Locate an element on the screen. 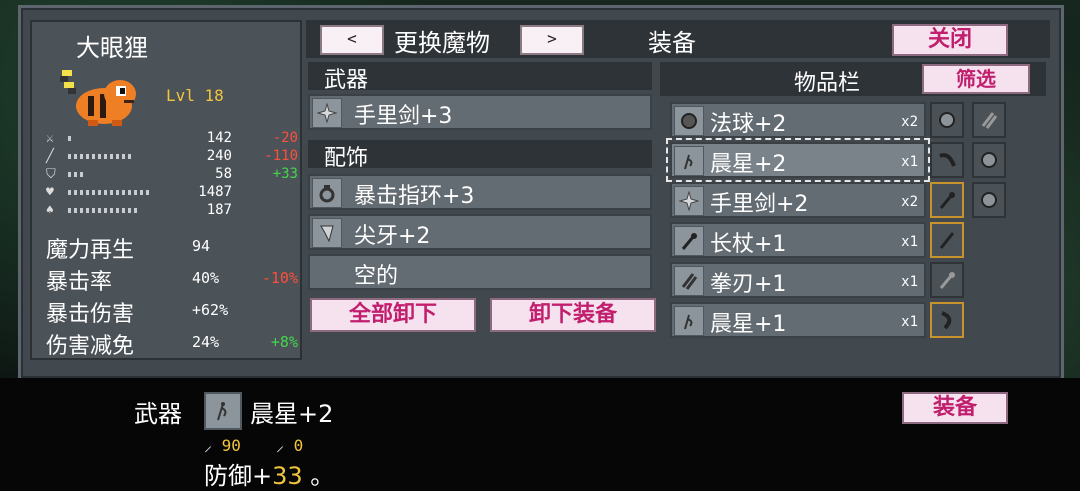 The height and width of the screenshot is (491, 1080). potion-icon: ♠ is located at coordinates (50, 210).